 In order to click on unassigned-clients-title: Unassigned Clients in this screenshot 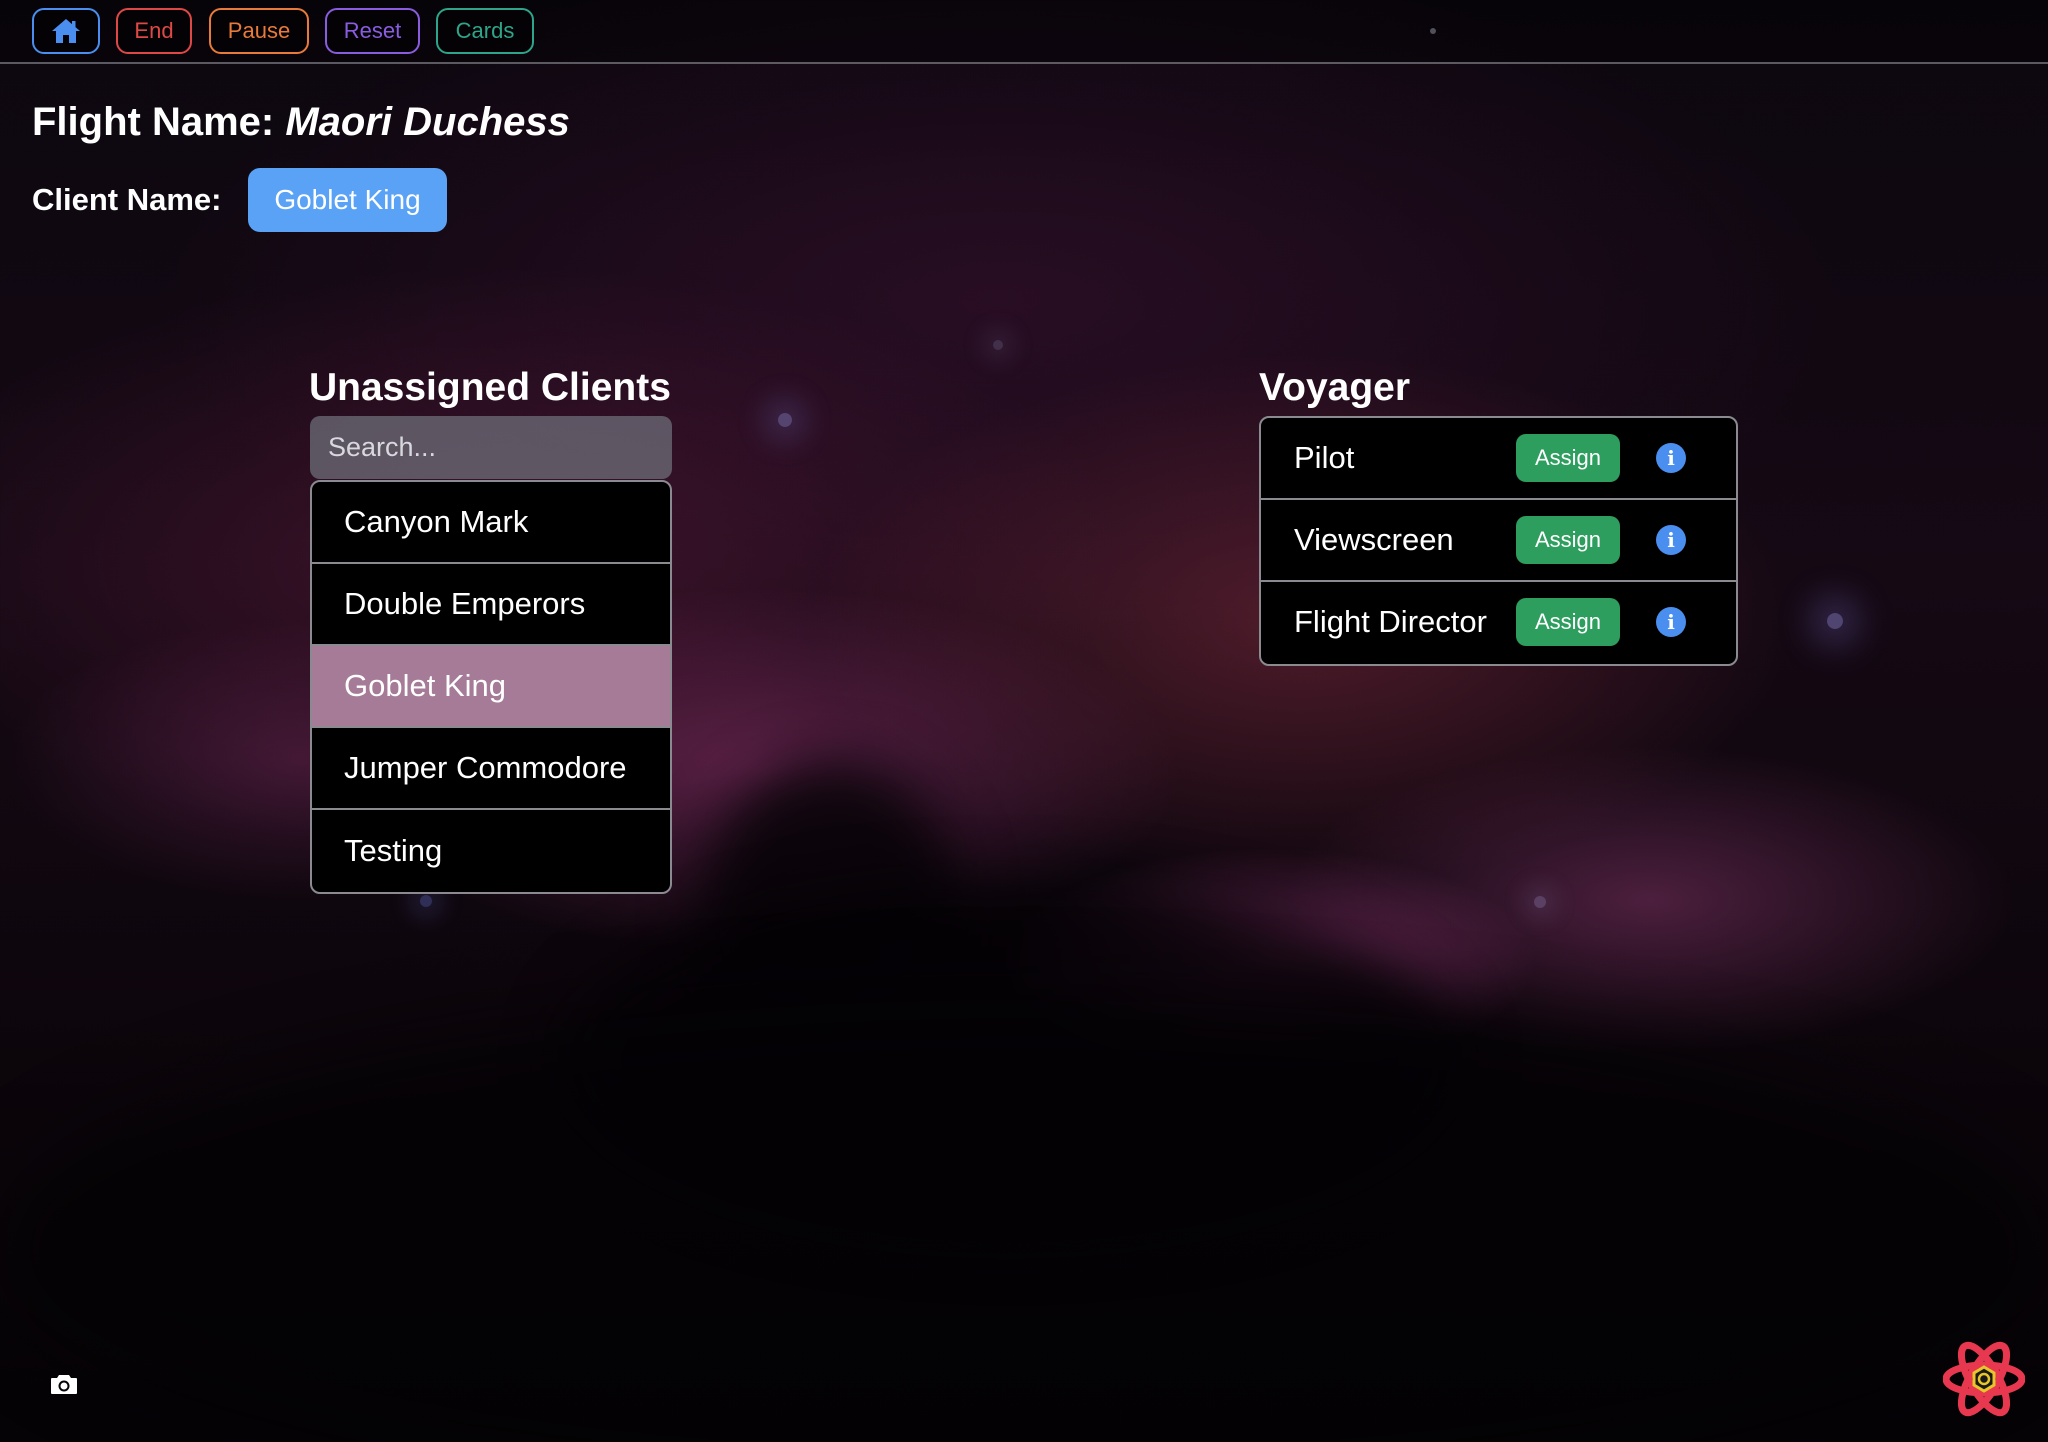, I will do `click(490, 387)`.